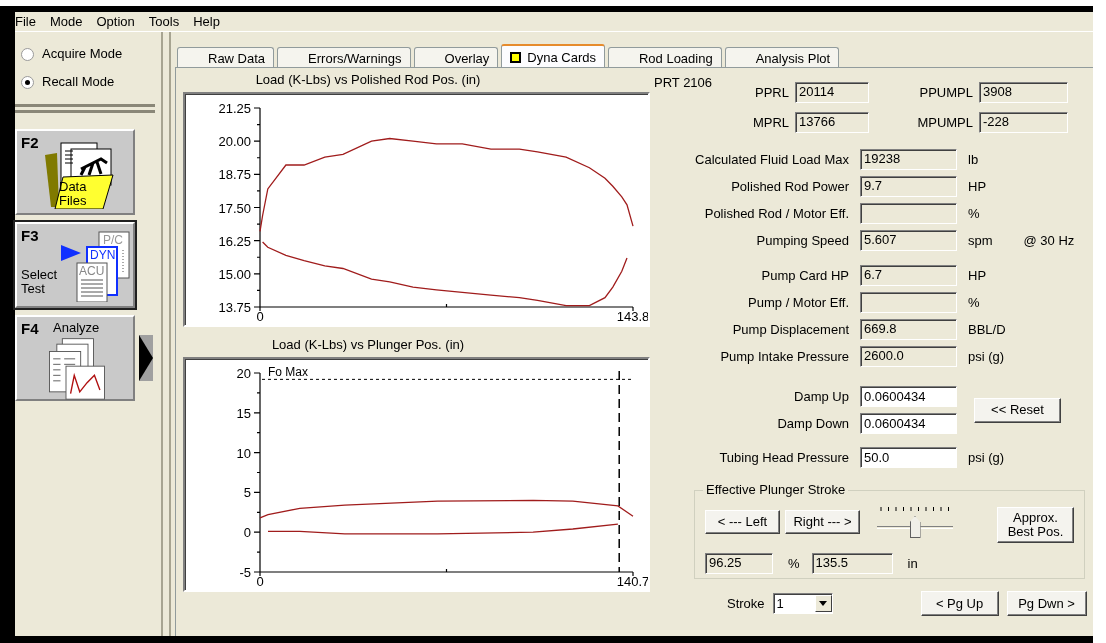  Describe the element at coordinates (784, 356) in the screenshot. I see `field-label: Pump Intake Pressure` at that location.